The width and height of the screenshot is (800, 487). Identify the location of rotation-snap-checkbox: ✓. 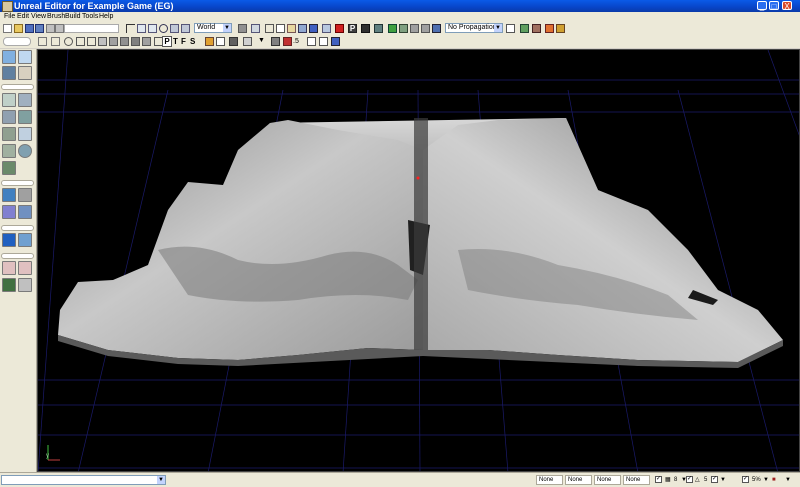
(689, 479).